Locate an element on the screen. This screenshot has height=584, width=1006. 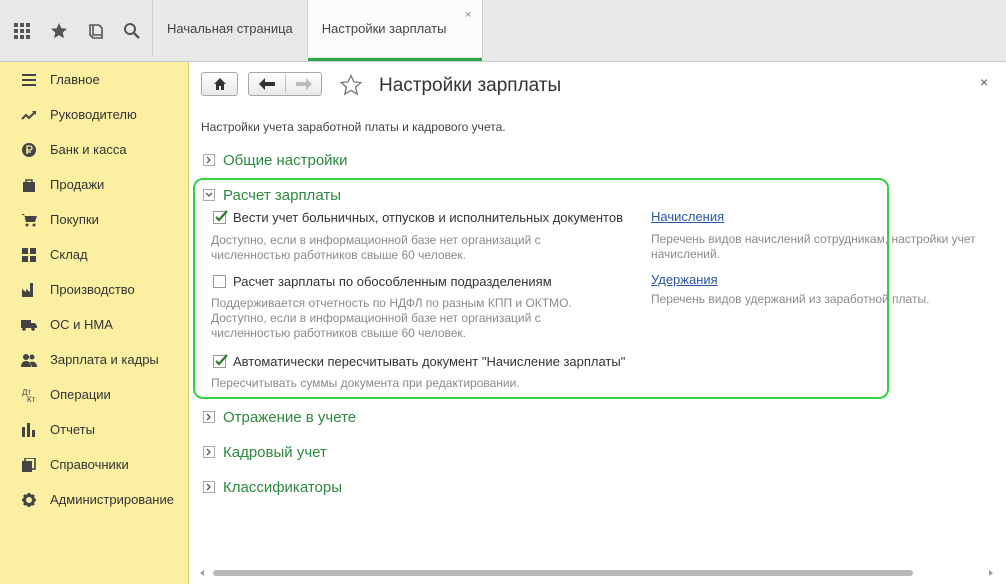
sidebar-item-bank: Банк и касса is located at coordinates (94, 149).